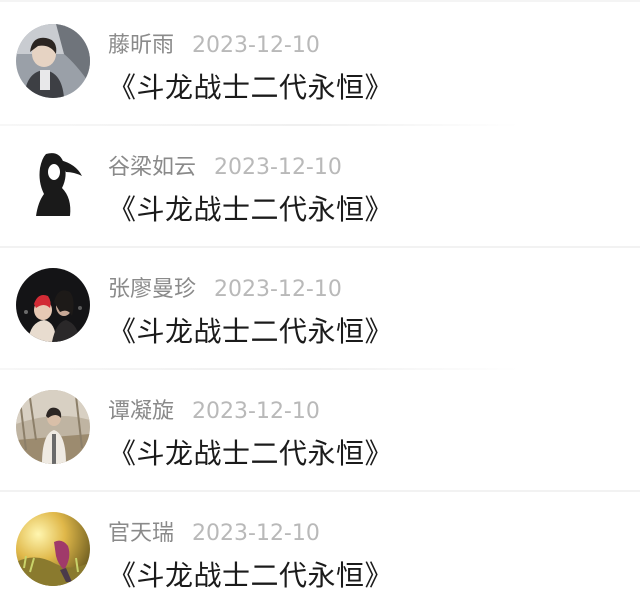  What do you see at coordinates (141, 45) in the screenshot?
I see `username: 藤昕雨` at bounding box center [141, 45].